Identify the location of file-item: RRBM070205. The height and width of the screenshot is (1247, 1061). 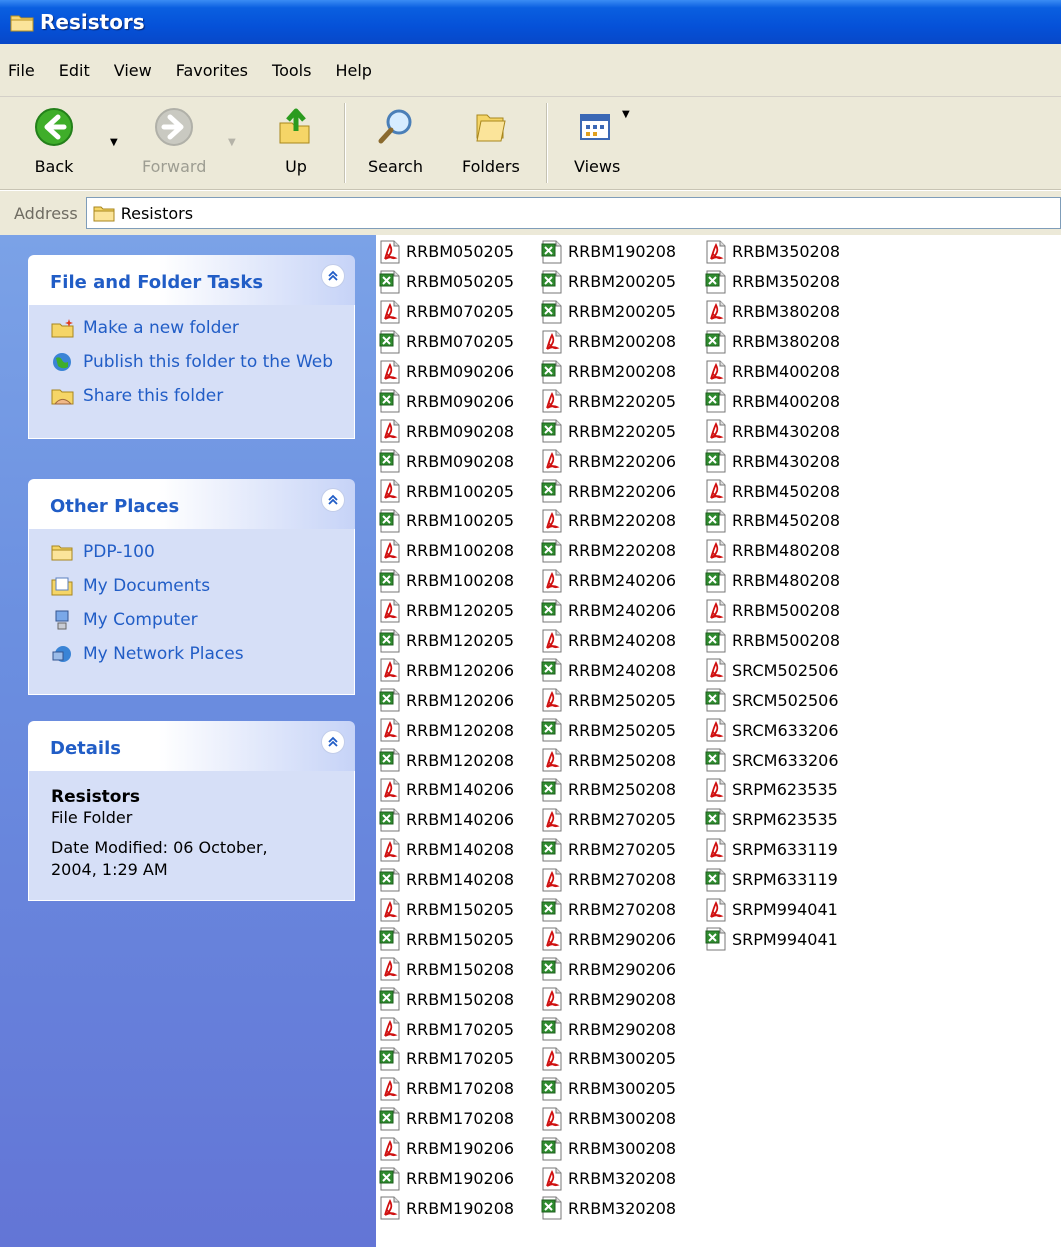
(446, 312).